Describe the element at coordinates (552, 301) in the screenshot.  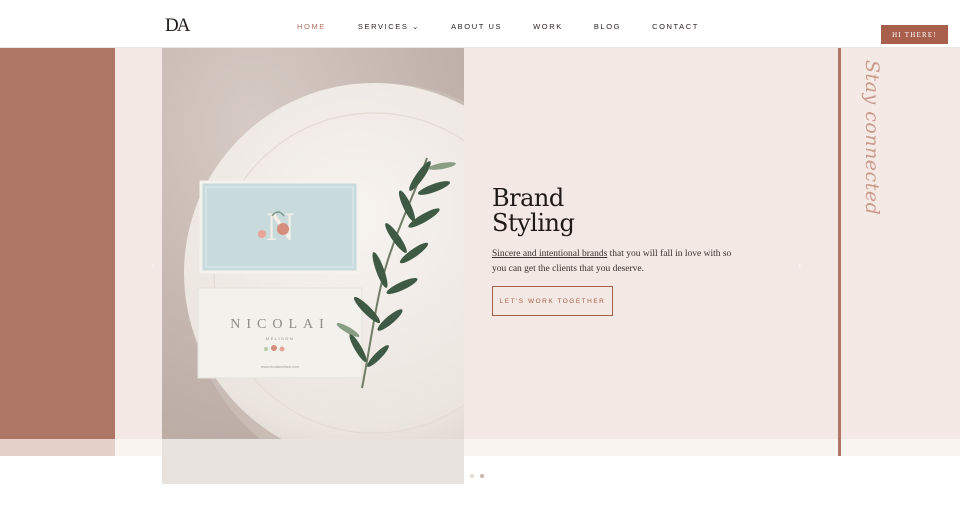
I see `lets-work-together-button: LET'S WORK TOGETHER` at that location.